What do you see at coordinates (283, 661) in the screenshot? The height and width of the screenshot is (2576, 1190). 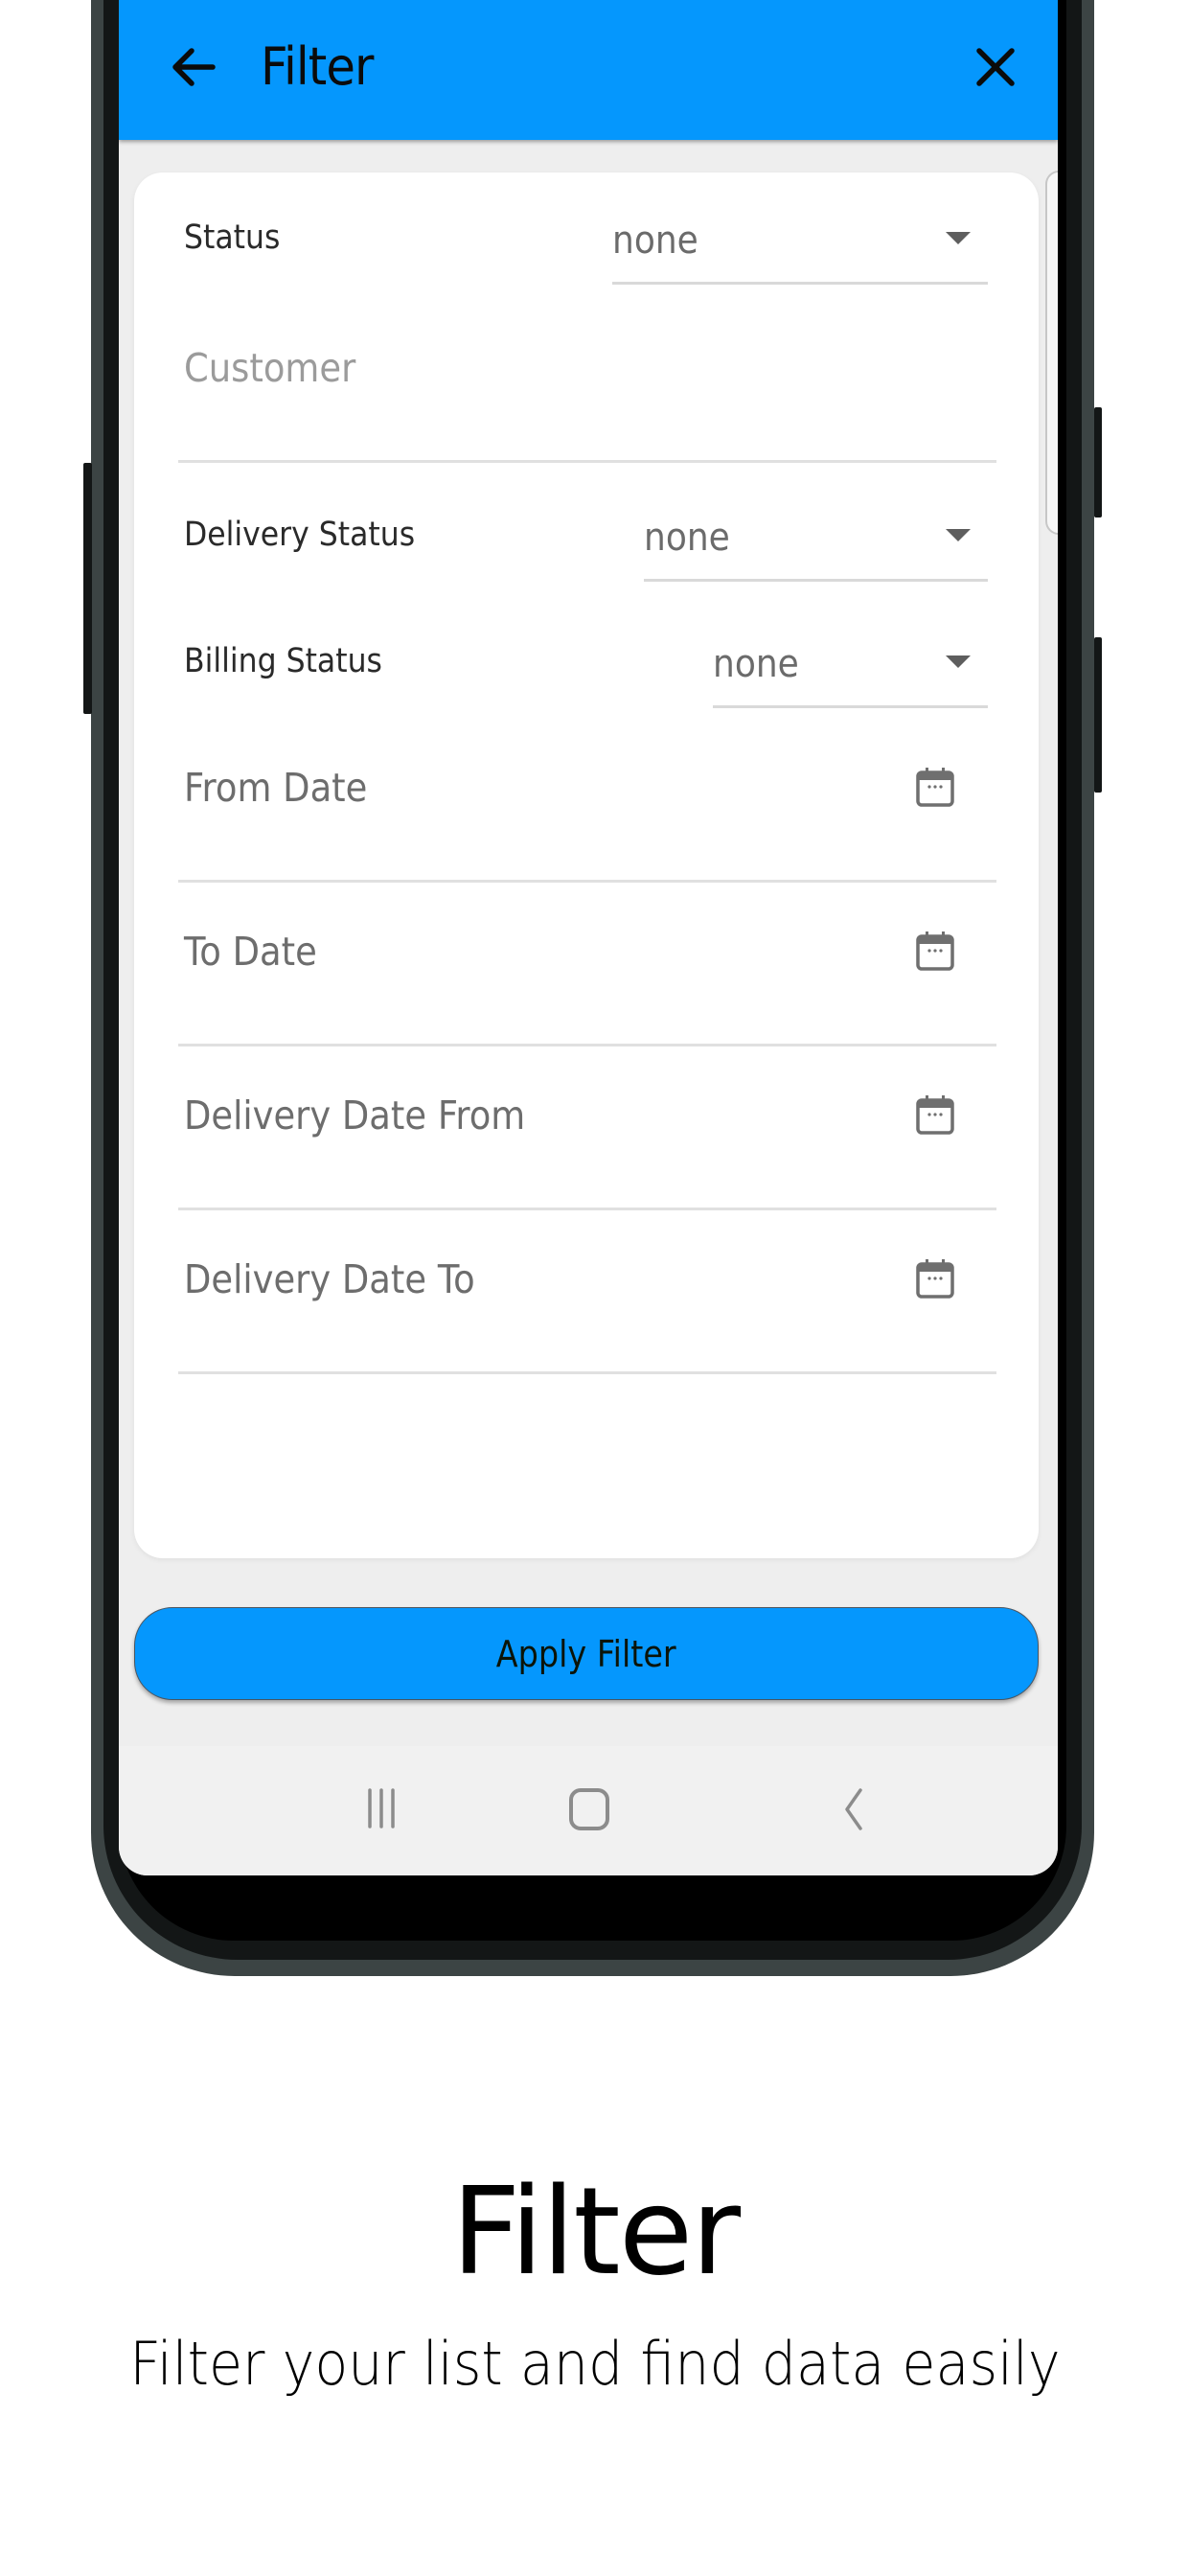 I see `billing-status-label: Billing Status` at bounding box center [283, 661].